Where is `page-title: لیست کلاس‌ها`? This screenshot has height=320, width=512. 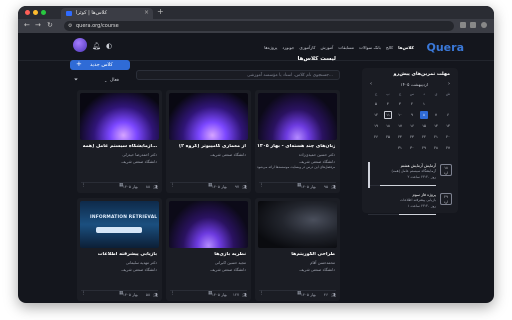 page-title: لیست کلاس‌ها is located at coordinates (317, 59).